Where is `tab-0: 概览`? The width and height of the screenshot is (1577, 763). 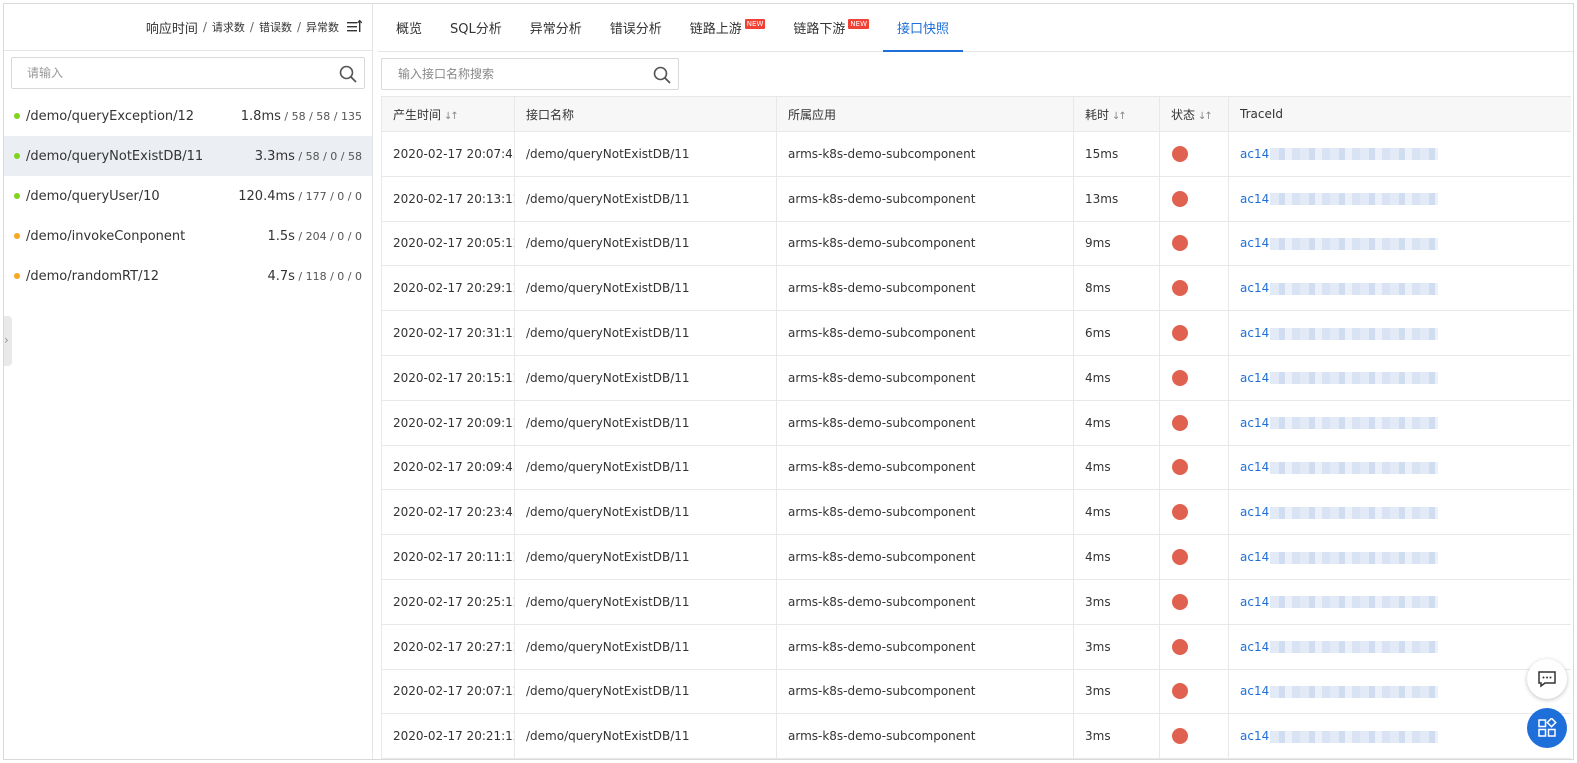
tab-0: 概览 is located at coordinates (409, 27).